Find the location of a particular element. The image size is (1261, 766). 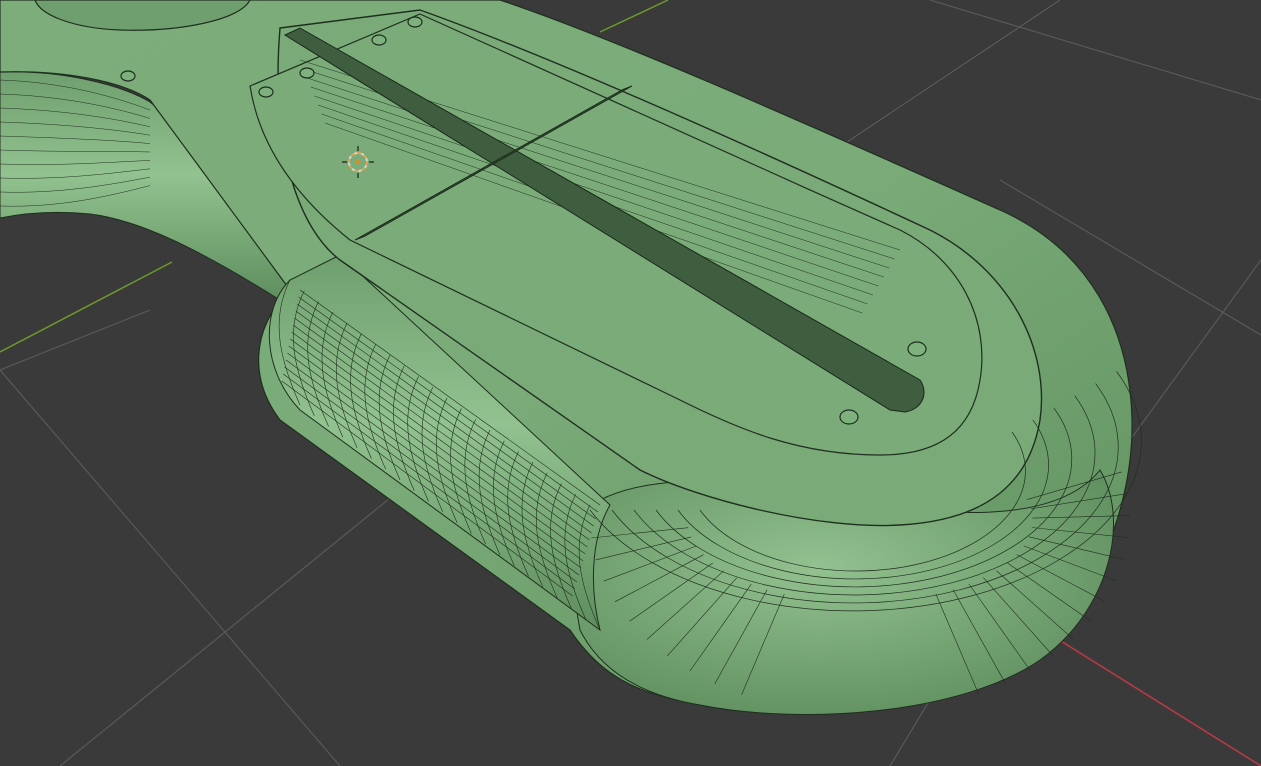

y-axis-line is located at coordinates (86, 307).